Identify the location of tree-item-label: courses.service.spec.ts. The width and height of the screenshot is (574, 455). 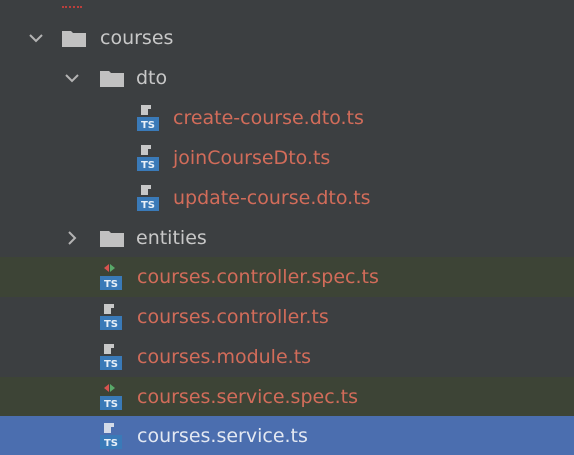
(248, 397).